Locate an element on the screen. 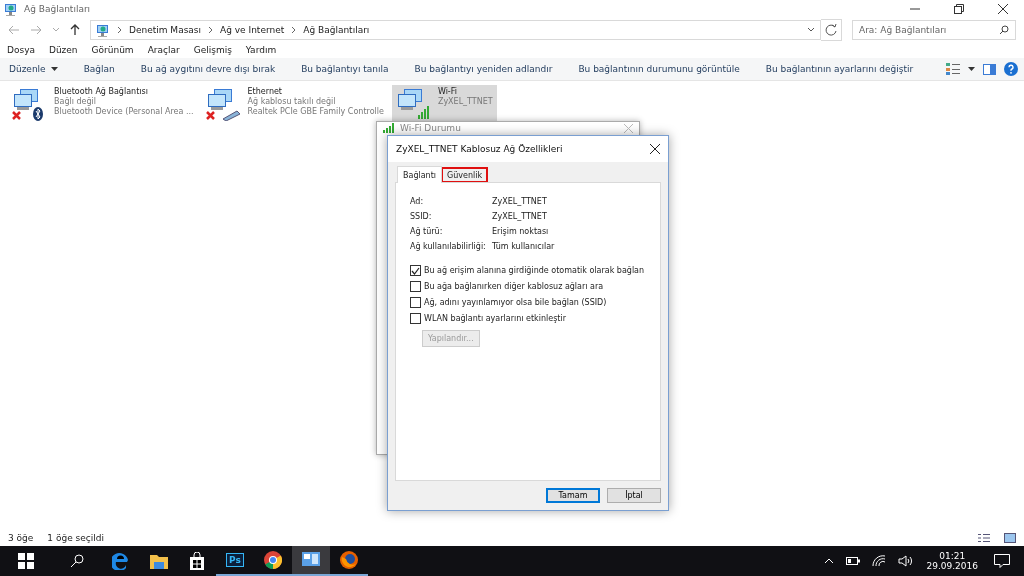 The height and width of the screenshot is (576, 1024). restore-icon is located at coordinates (959, 9).